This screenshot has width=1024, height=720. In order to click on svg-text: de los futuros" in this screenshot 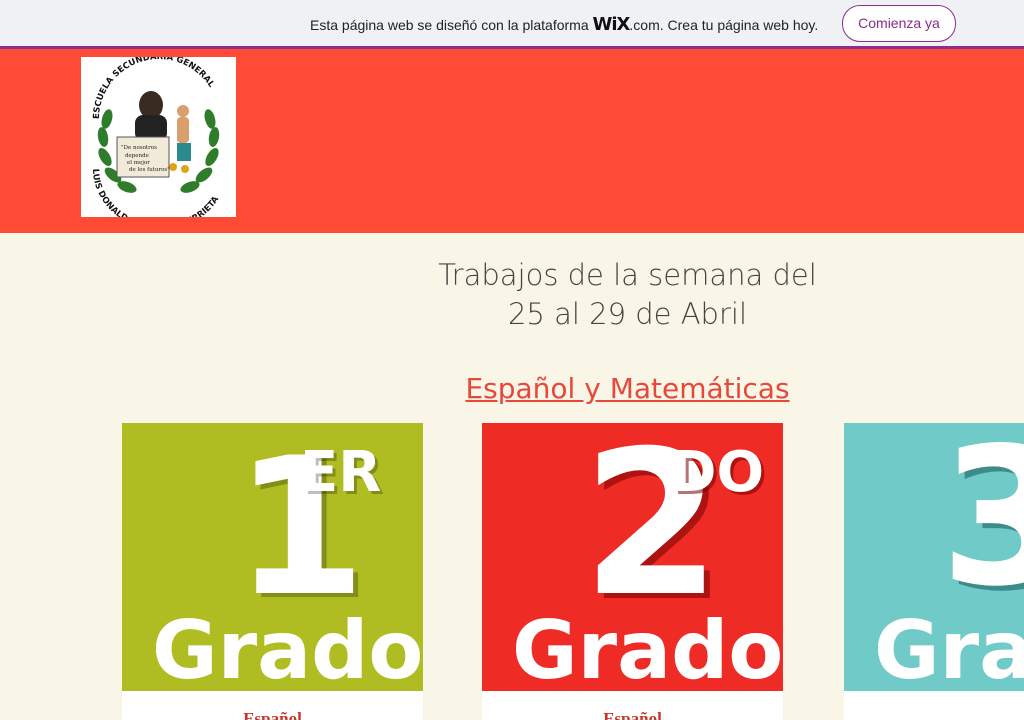, I will do `click(149, 170)`.